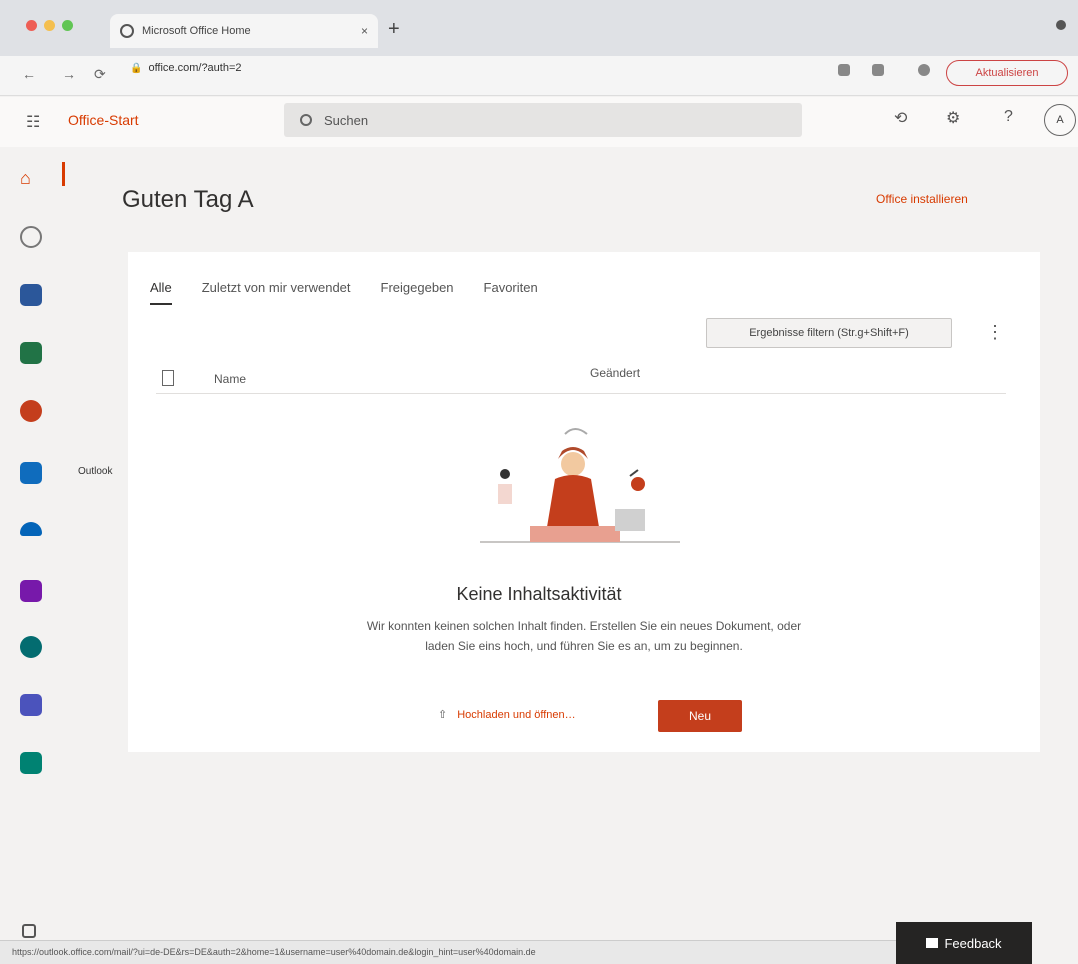 This screenshot has height=964, width=1078. Describe the element at coordinates (700, 716) in the screenshot. I see `new-button: Neu` at that location.